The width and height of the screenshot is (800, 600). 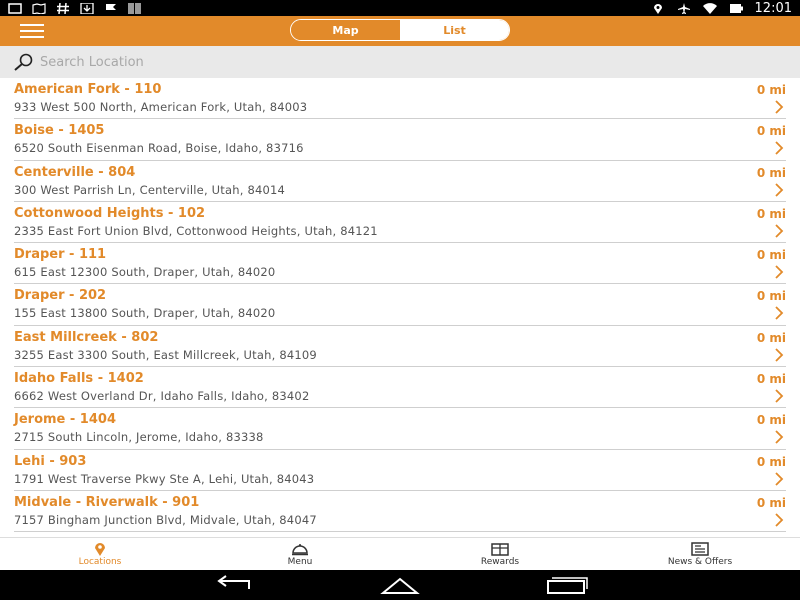 I want to click on recent-apps-icon, so click(x=567, y=585).